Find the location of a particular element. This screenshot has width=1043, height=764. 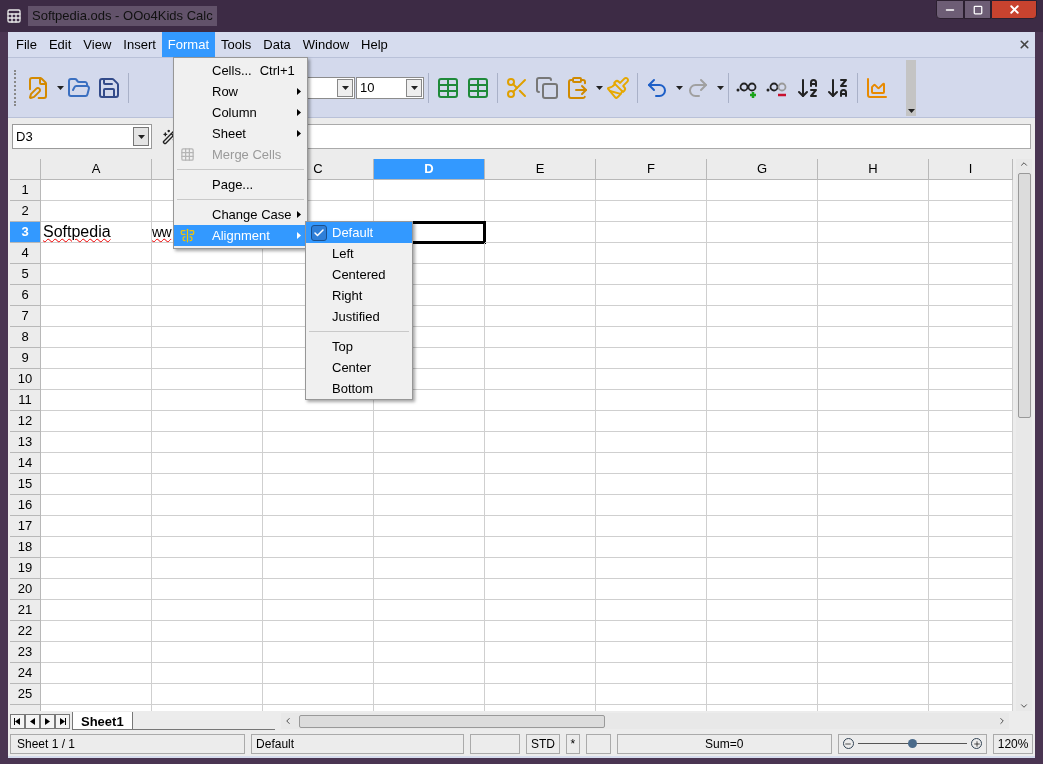

corner-cell is located at coordinates (25, 169).